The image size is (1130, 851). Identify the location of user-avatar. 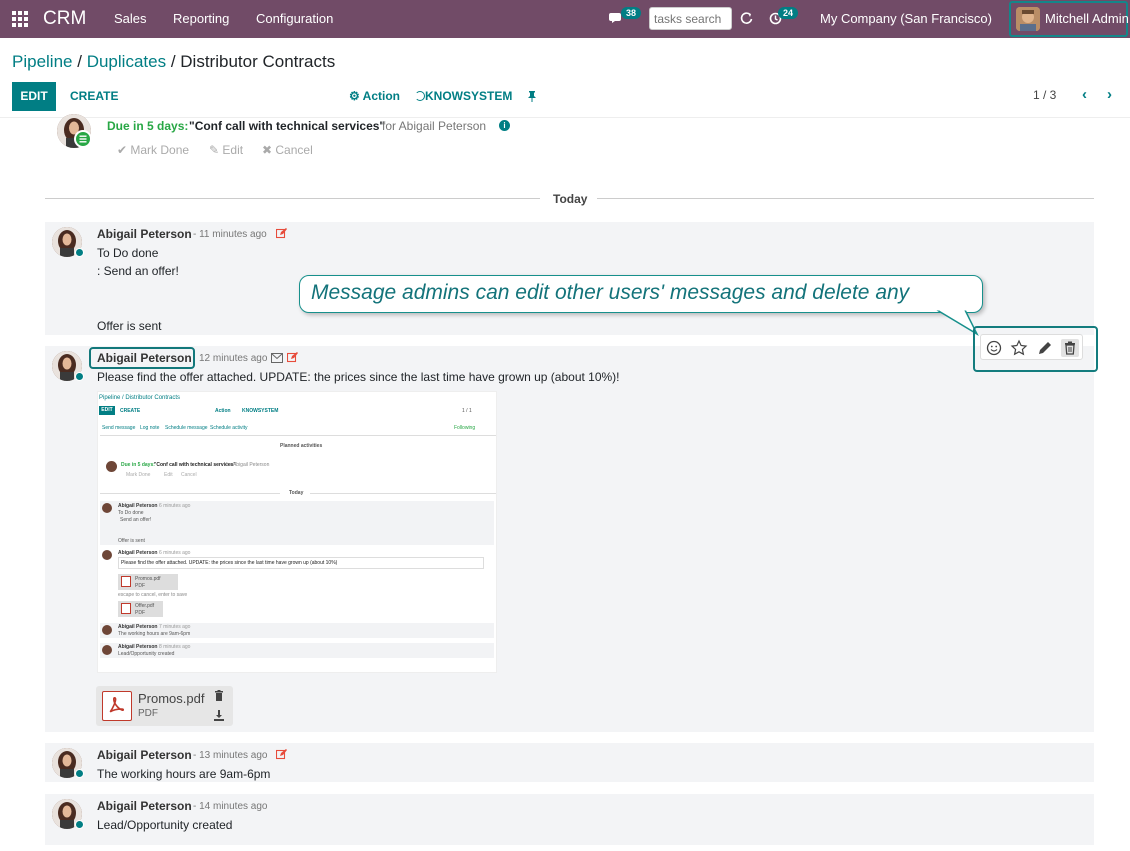
(1028, 19).